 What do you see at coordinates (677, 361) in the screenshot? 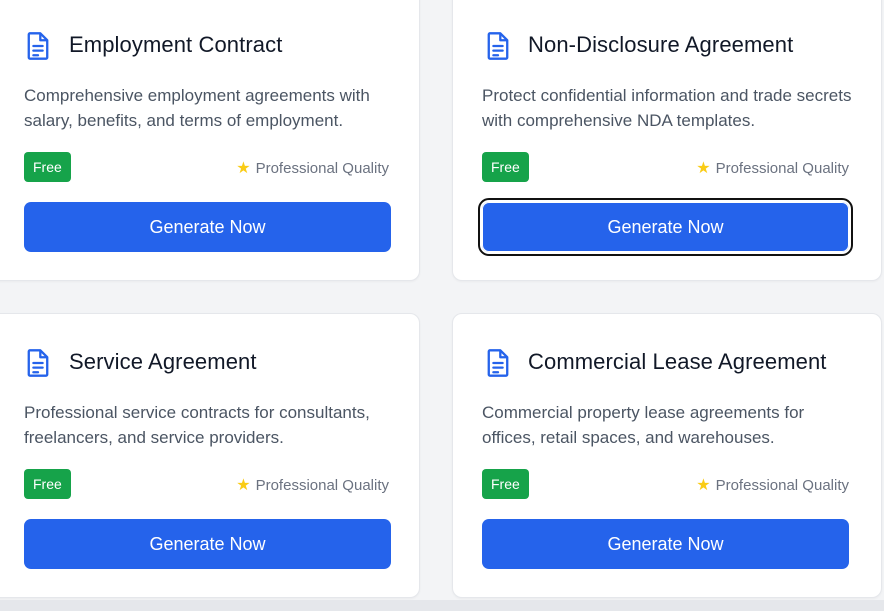
I see `card-title: Commercial Lease Agreement` at bounding box center [677, 361].